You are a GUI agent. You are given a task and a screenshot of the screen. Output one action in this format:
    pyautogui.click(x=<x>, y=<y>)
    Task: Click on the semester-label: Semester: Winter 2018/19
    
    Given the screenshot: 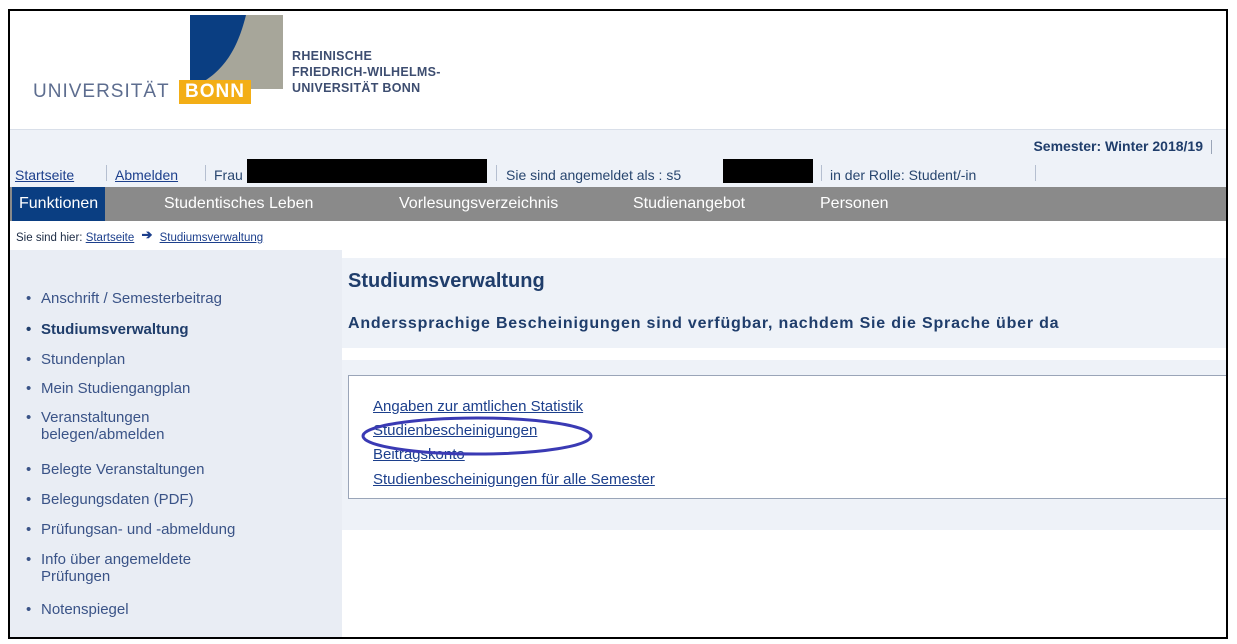 What is the action you would take?
    pyautogui.click(x=1122, y=146)
    